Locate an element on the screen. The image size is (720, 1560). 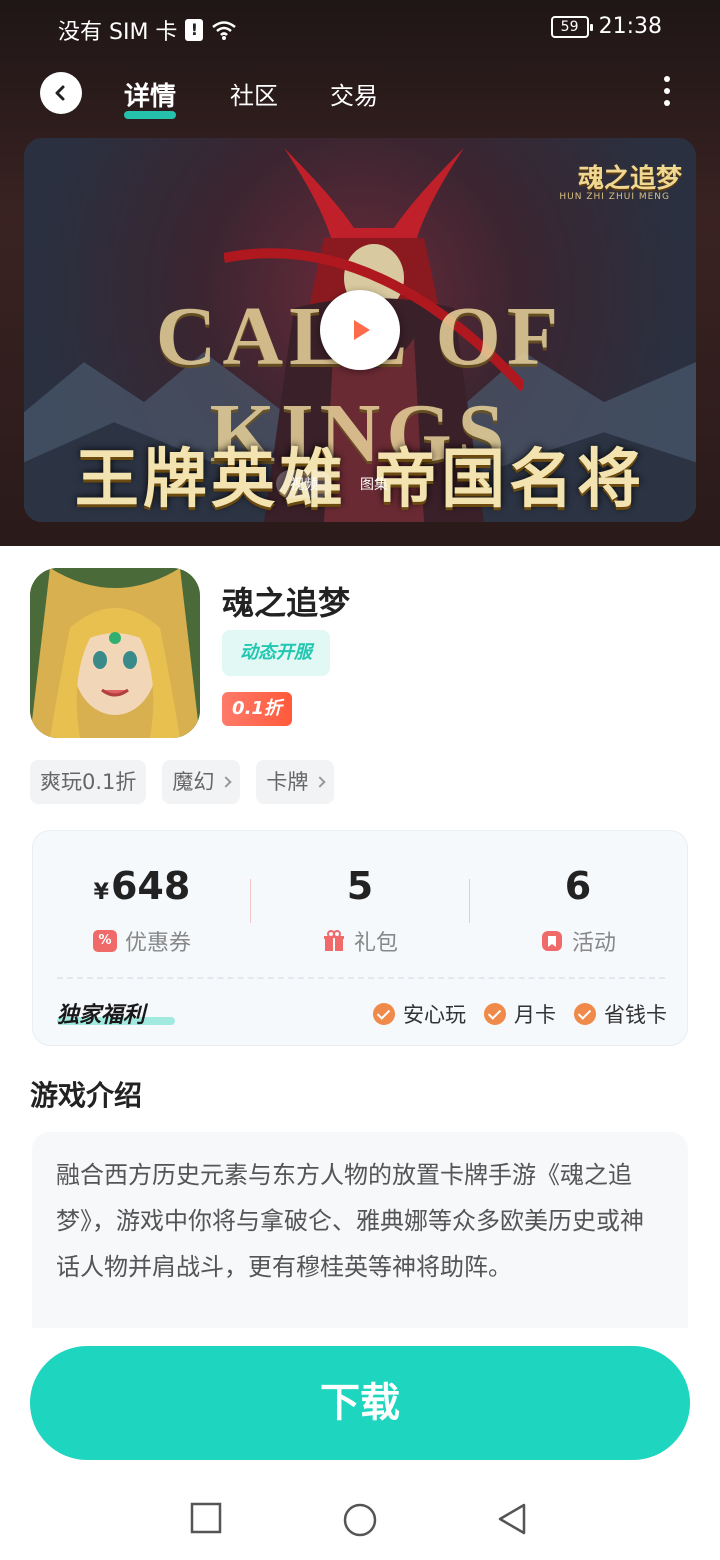
benefit-label: 月卡 is located at coordinates (535, 1015).